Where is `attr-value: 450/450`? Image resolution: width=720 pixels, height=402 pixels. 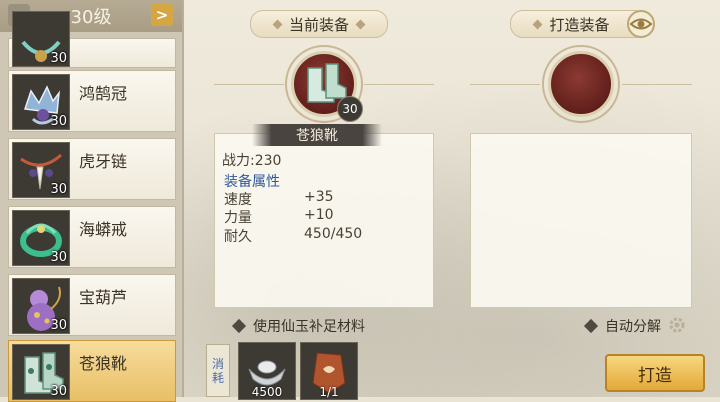
attr-value: 450/450 is located at coordinates (333, 234).